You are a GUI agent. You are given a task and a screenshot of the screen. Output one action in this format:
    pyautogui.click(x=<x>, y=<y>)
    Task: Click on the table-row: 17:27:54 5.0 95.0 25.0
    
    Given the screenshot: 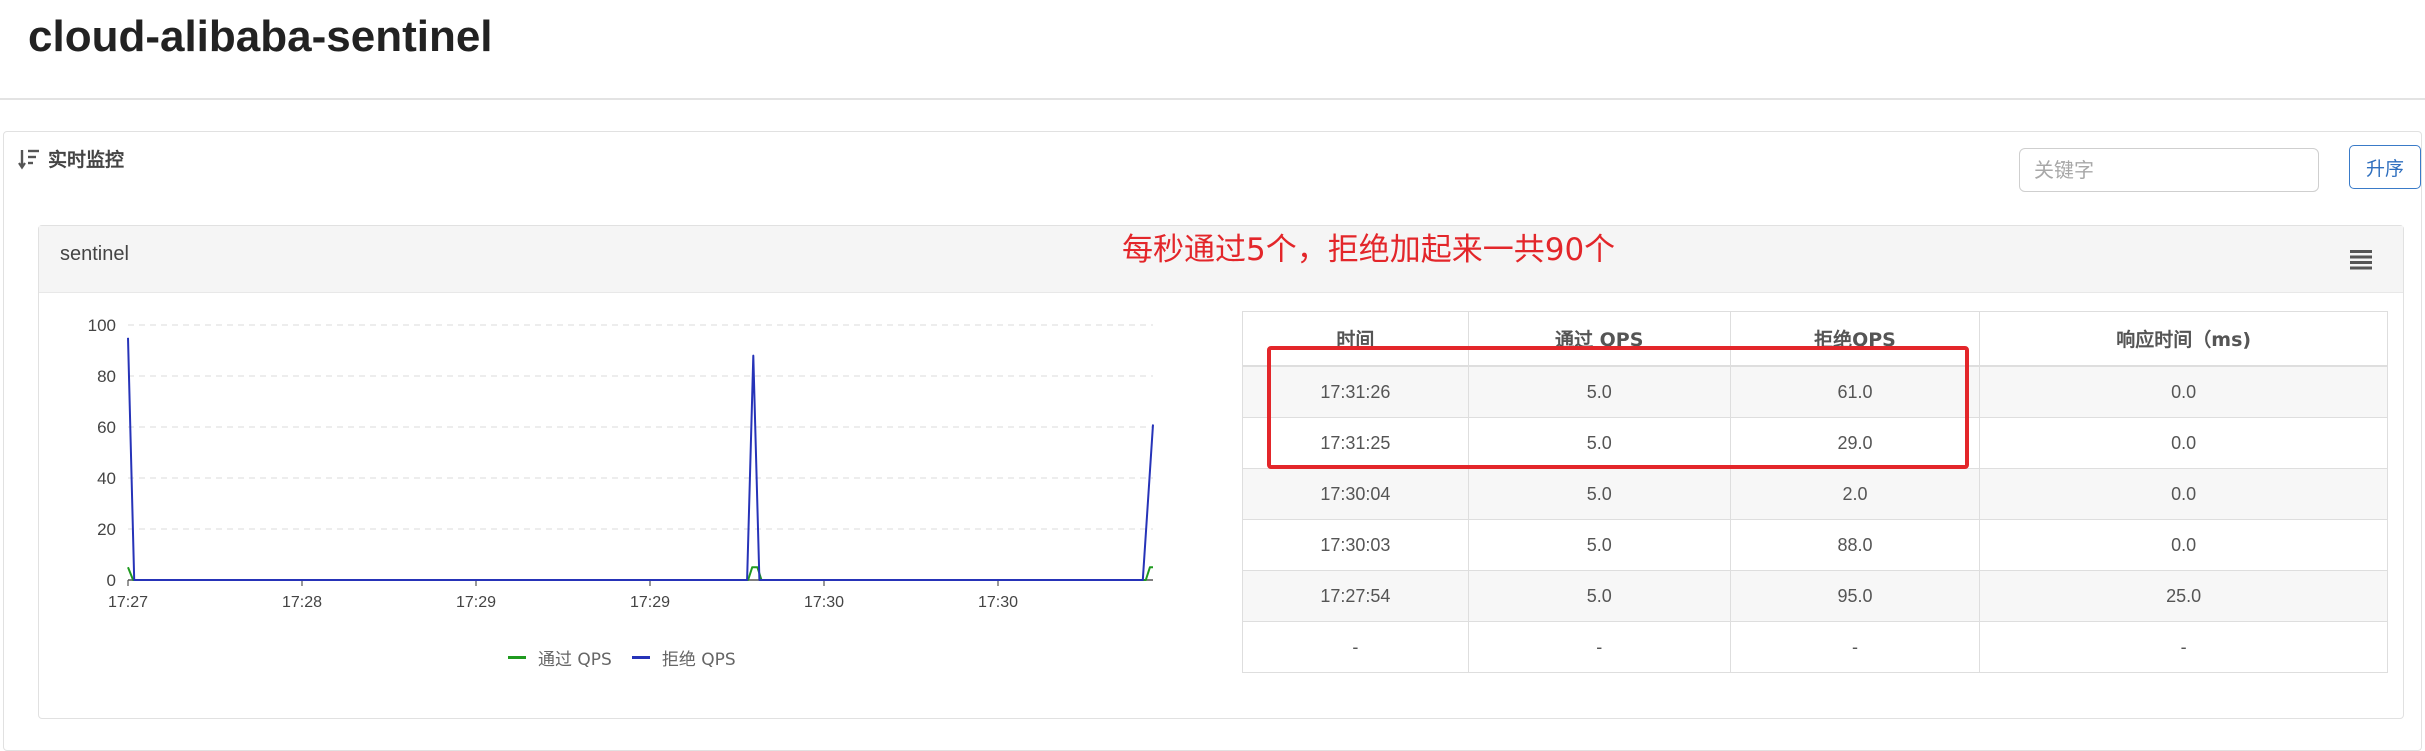 What is the action you would take?
    pyautogui.click(x=1815, y=596)
    